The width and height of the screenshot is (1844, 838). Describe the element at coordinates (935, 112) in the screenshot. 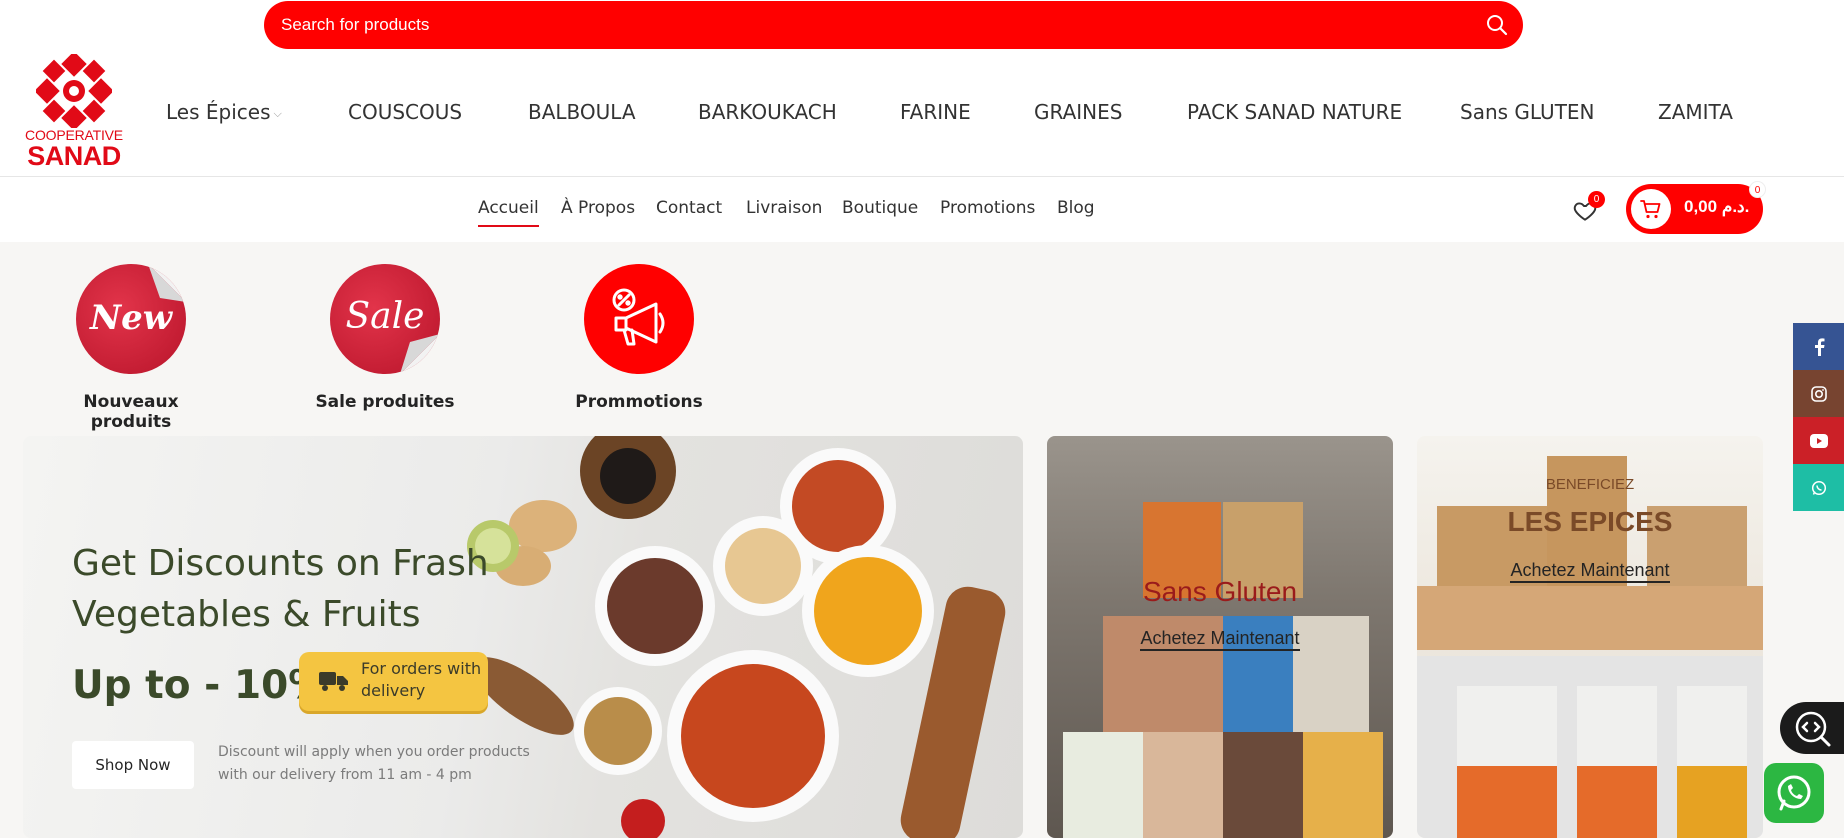

I see `cat-farine: FARINE` at that location.